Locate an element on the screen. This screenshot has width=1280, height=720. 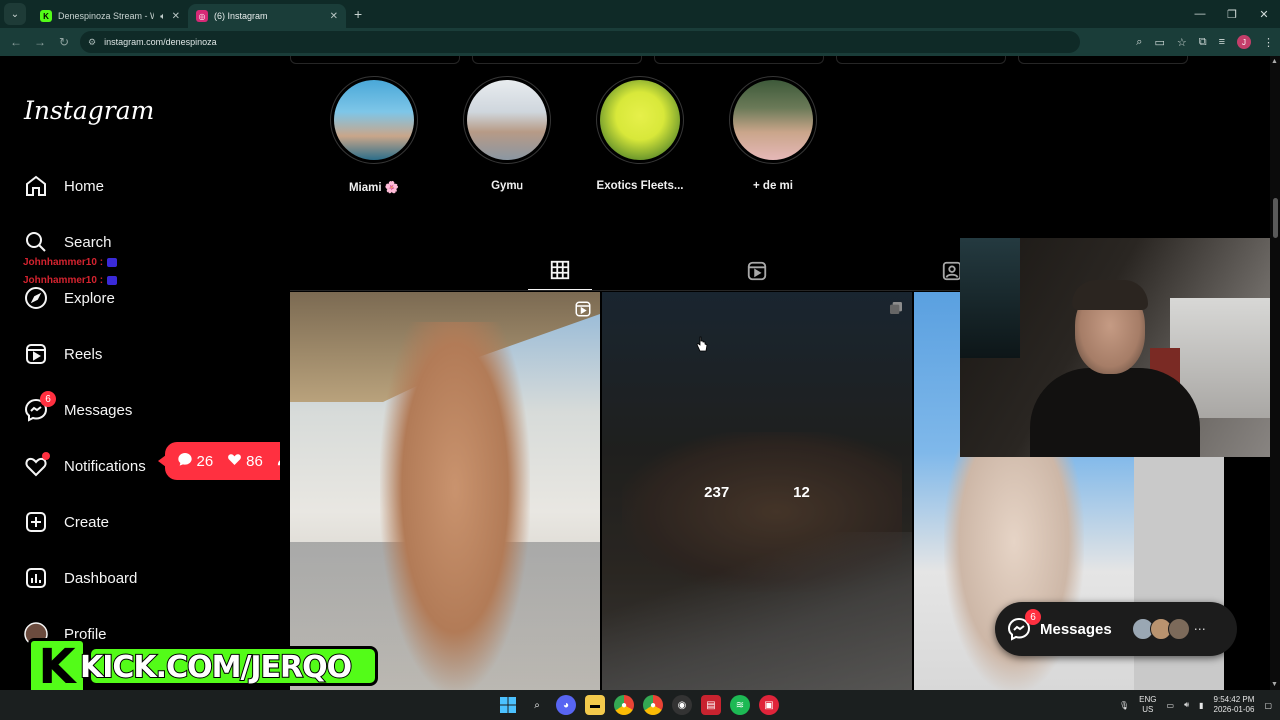
chrome-icon: ● is located at coordinates (624, 705).